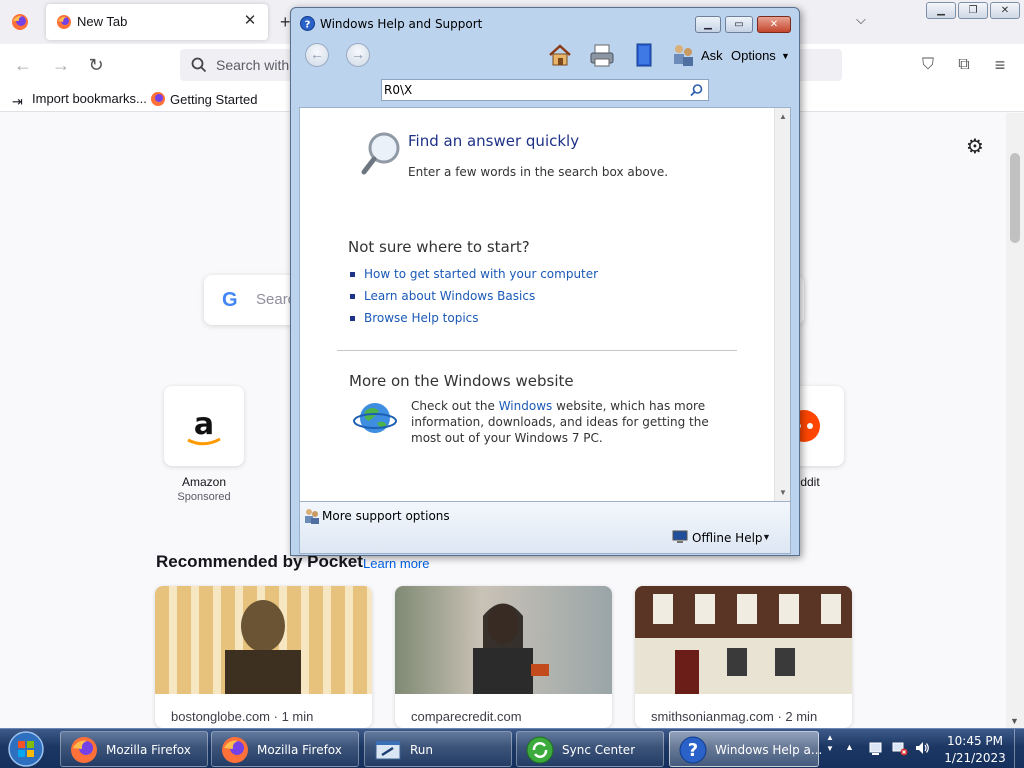 Image resolution: width=1024 pixels, height=768 pixels. Describe the element at coordinates (199, 65) in the screenshot. I see `search-icon` at that location.